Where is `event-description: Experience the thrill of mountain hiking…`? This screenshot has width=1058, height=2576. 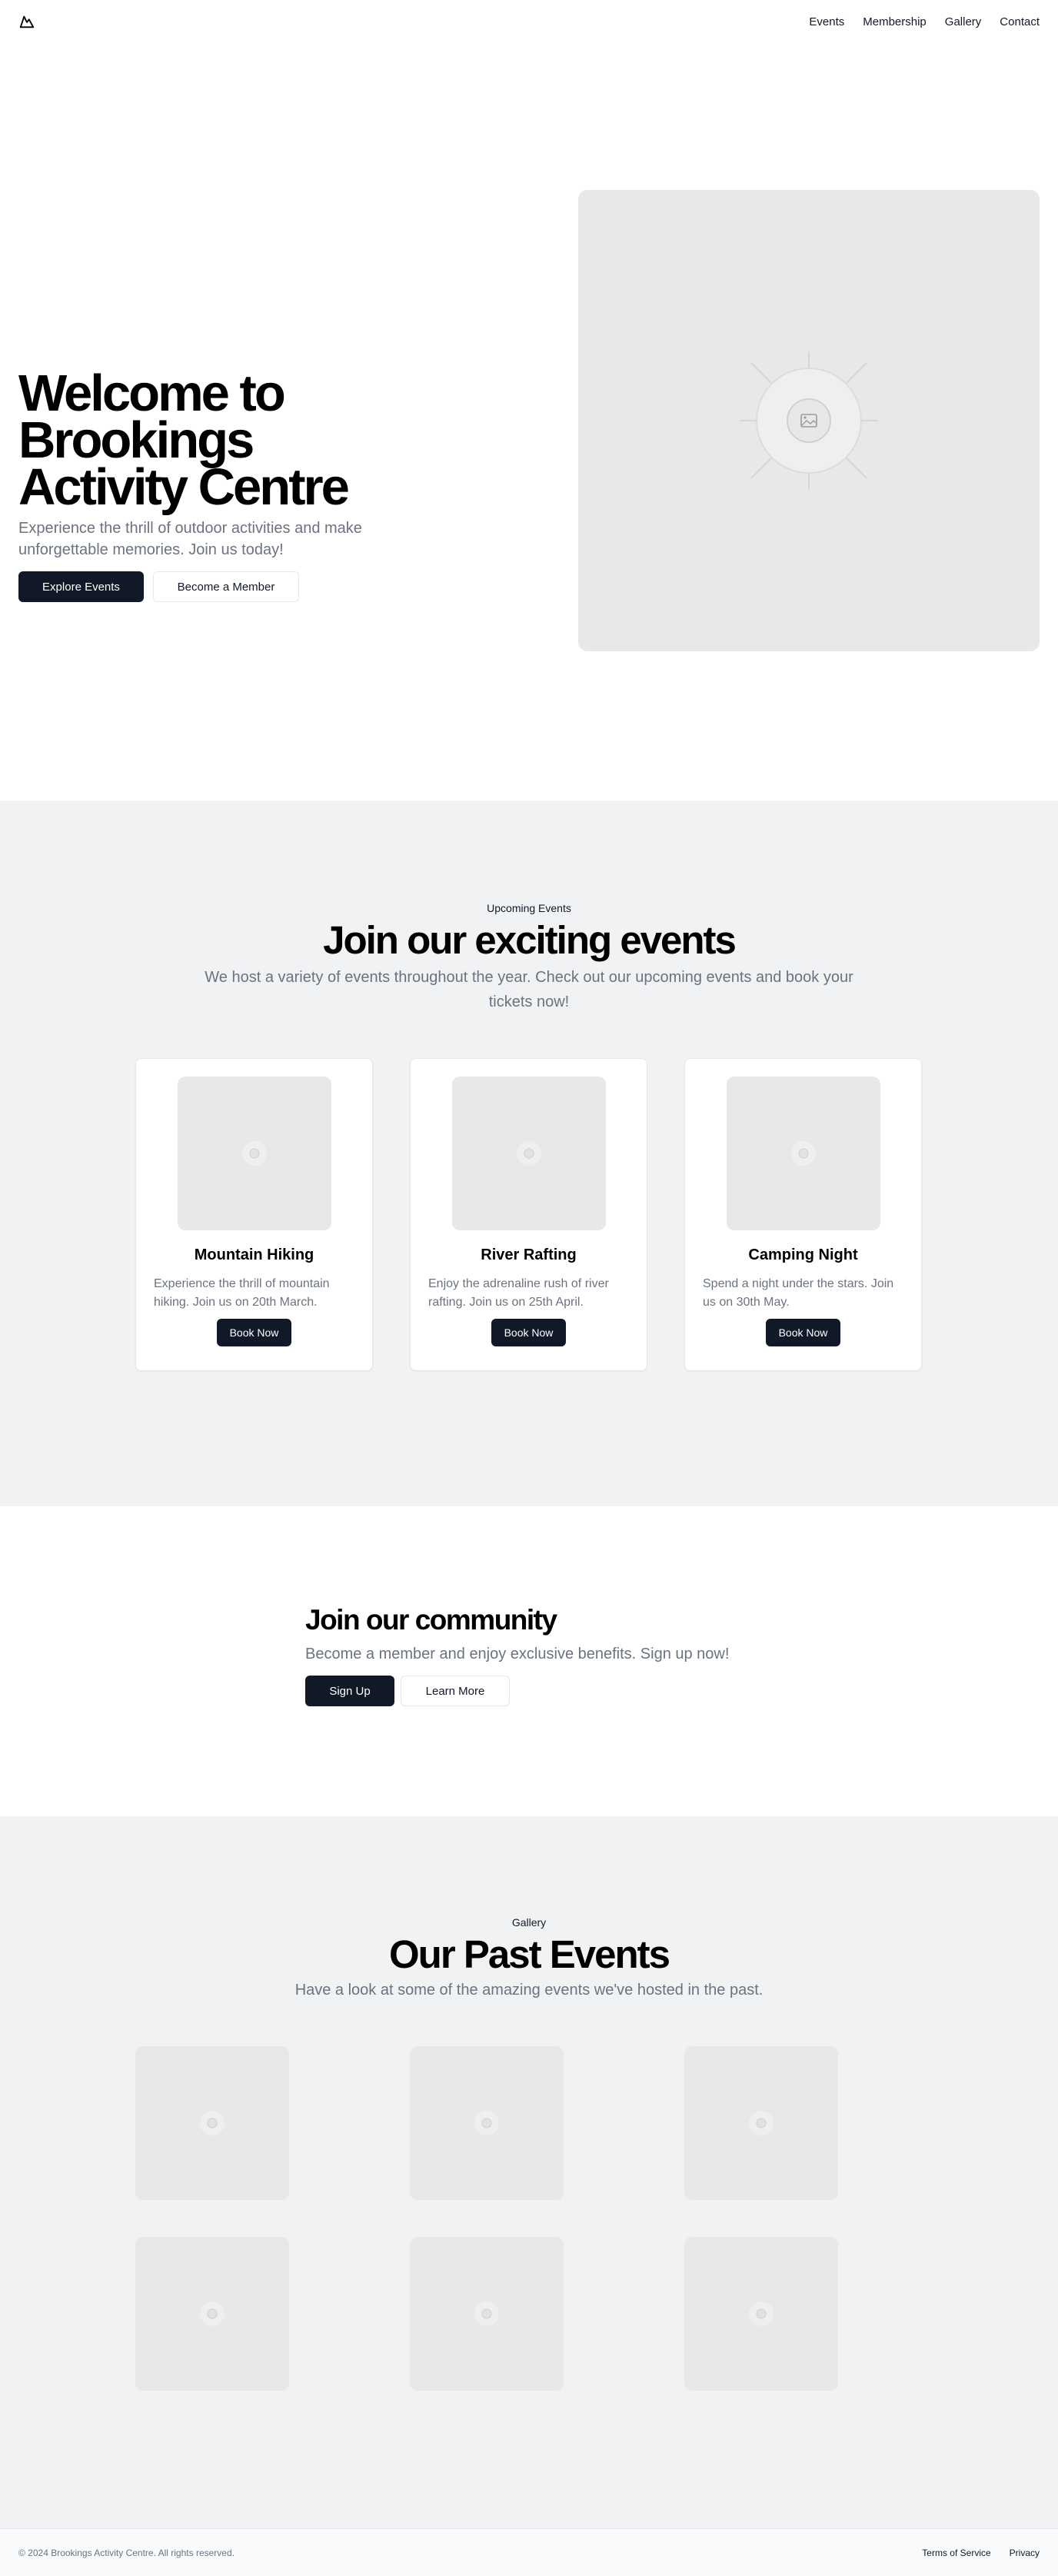
event-description: Experience the thrill of mountain hiking… is located at coordinates (242, 1293).